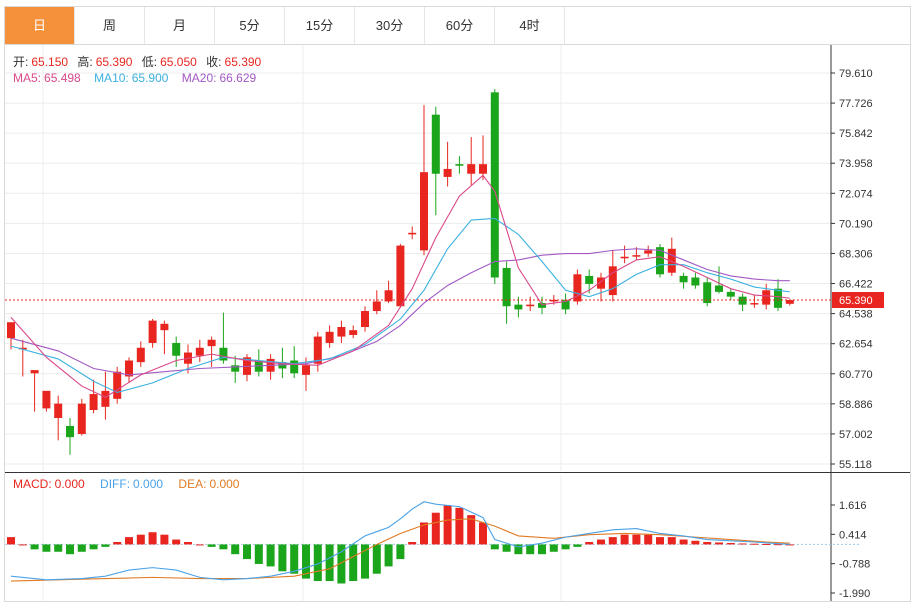  I want to click on y-tick-label: 58.886, so click(856, 405).